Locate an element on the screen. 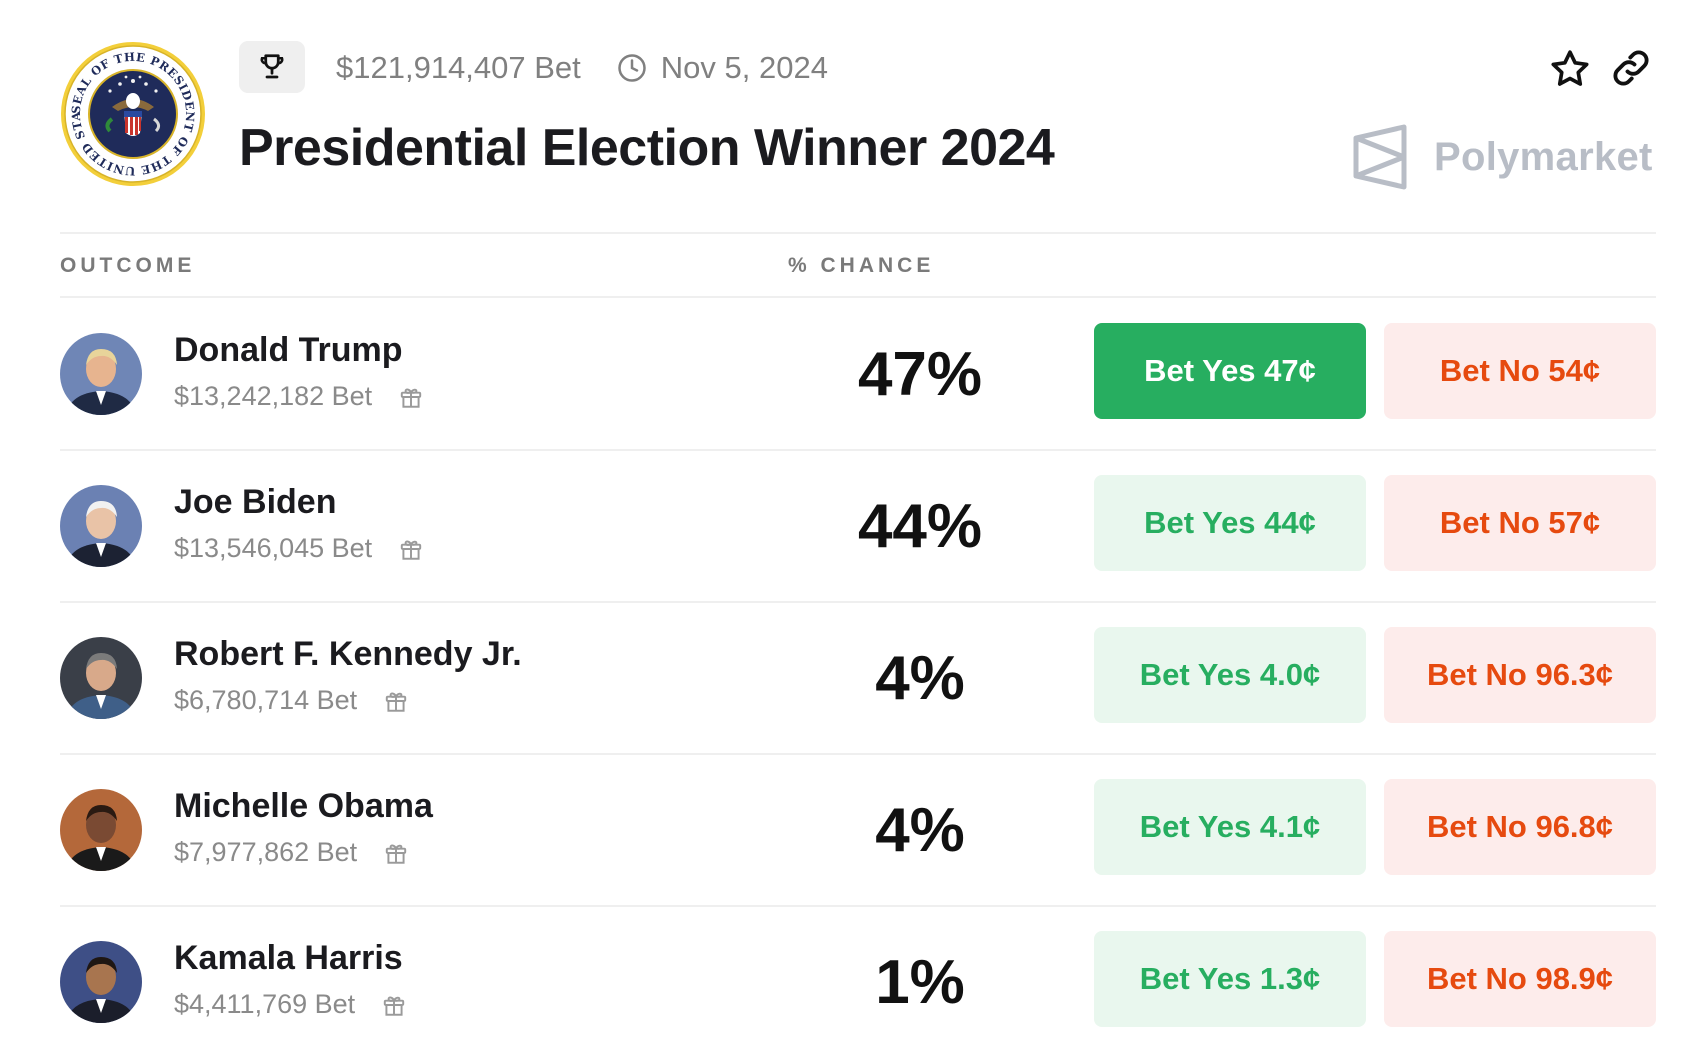 This screenshot has width=1690, height=1059. candidate-name: Kamala Harris is located at coordinates (288, 958).